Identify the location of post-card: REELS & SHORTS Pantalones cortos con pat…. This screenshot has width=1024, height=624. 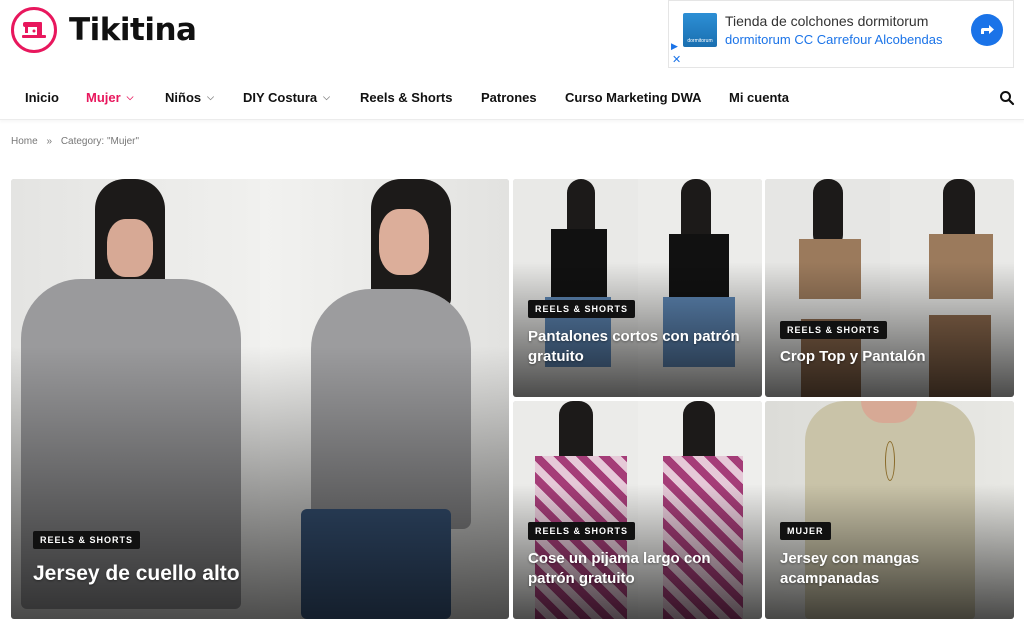
(637, 288).